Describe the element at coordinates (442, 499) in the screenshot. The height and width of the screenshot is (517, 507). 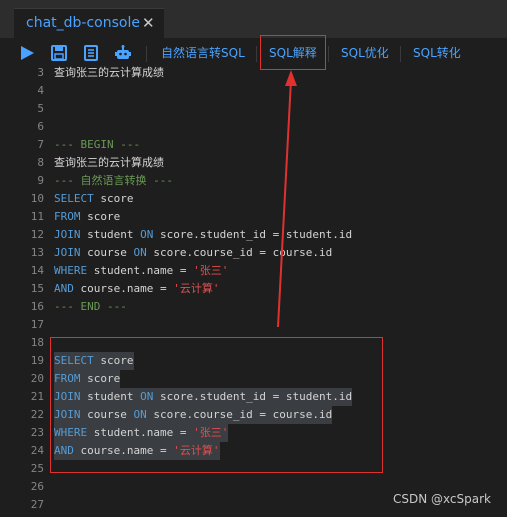
I see `watermark: CSDN @xcSpark` at that location.